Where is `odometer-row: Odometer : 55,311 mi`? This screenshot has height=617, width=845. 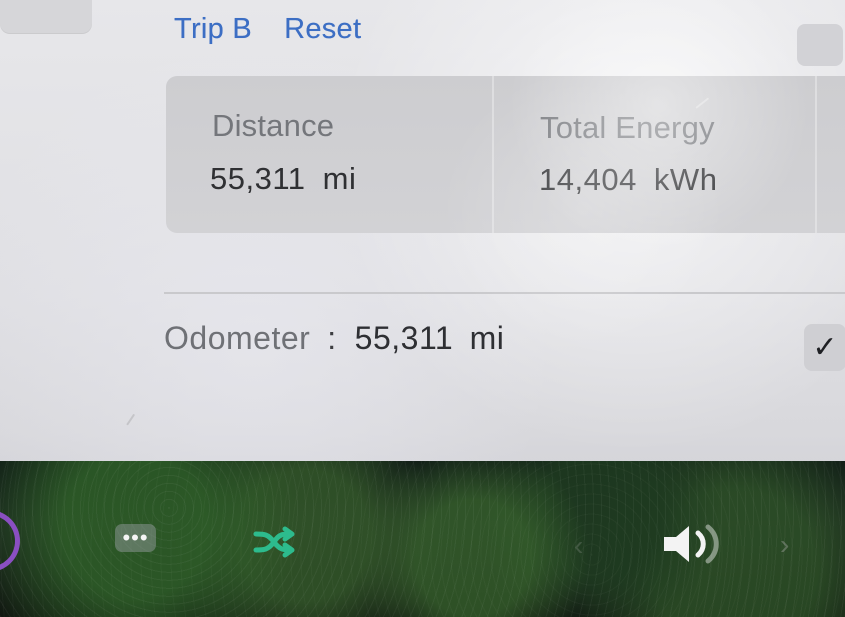
odometer-row: Odometer : 55,311 mi is located at coordinates (334, 338).